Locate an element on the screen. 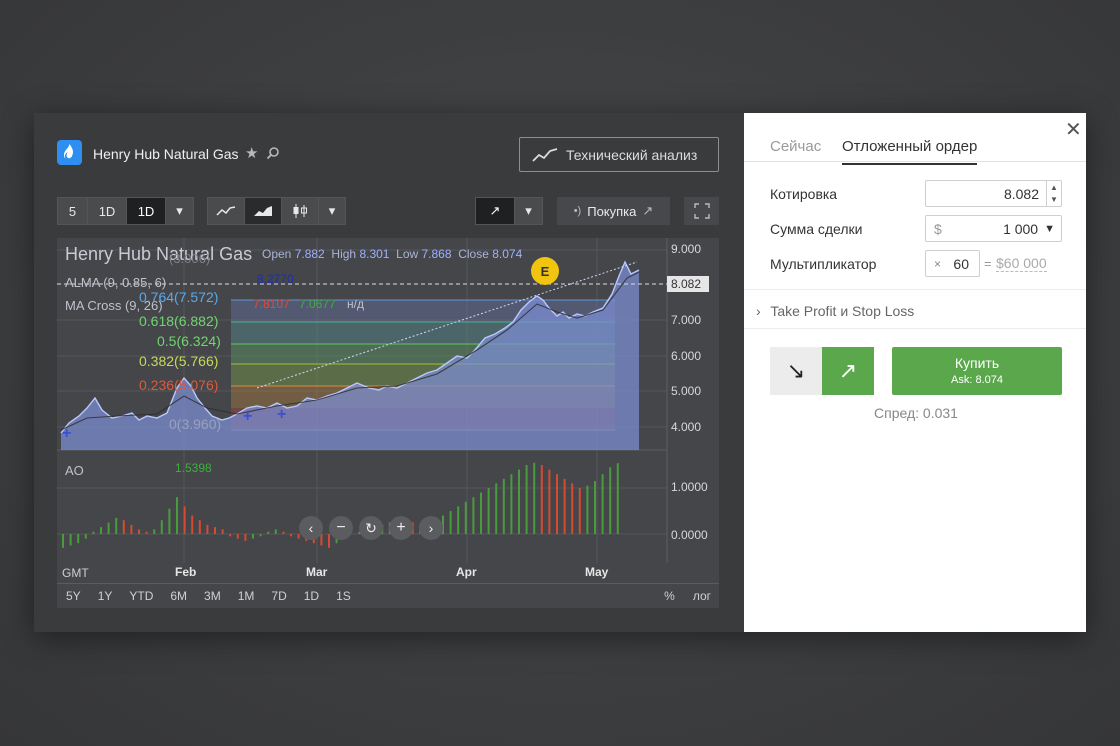 The height and width of the screenshot is (746, 1120). fib-label: 0.764(7.572) is located at coordinates (179, 297).